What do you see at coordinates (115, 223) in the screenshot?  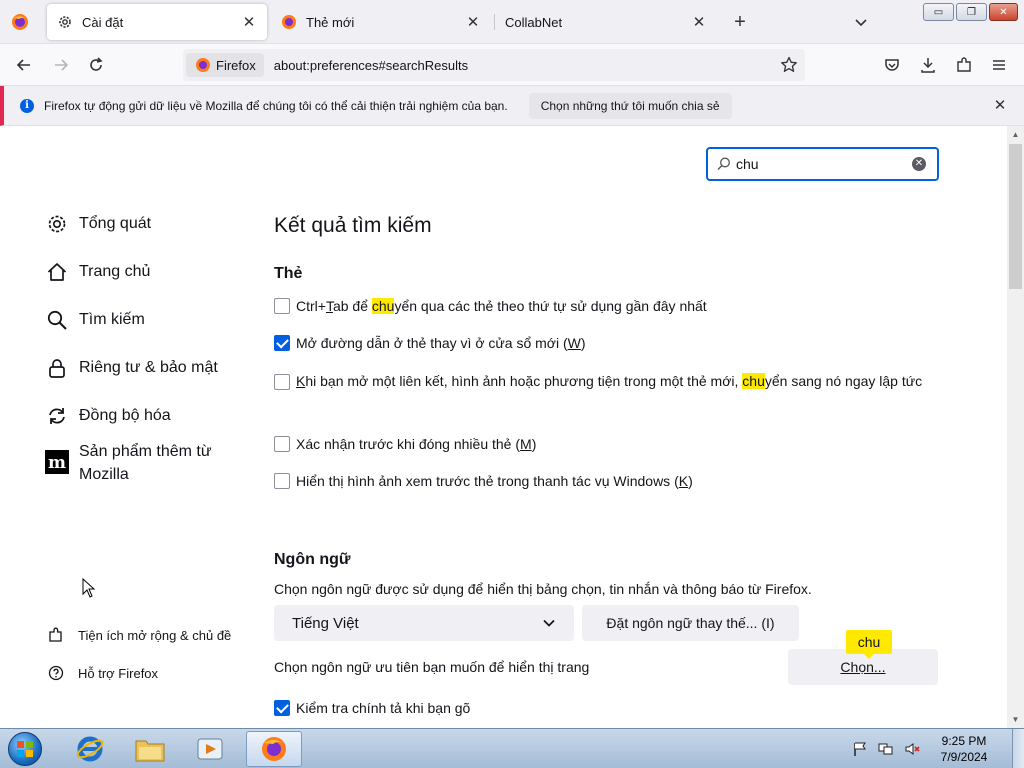 I see `sidebar-item-label: Tổng quát` at bounding box center [115, 223].